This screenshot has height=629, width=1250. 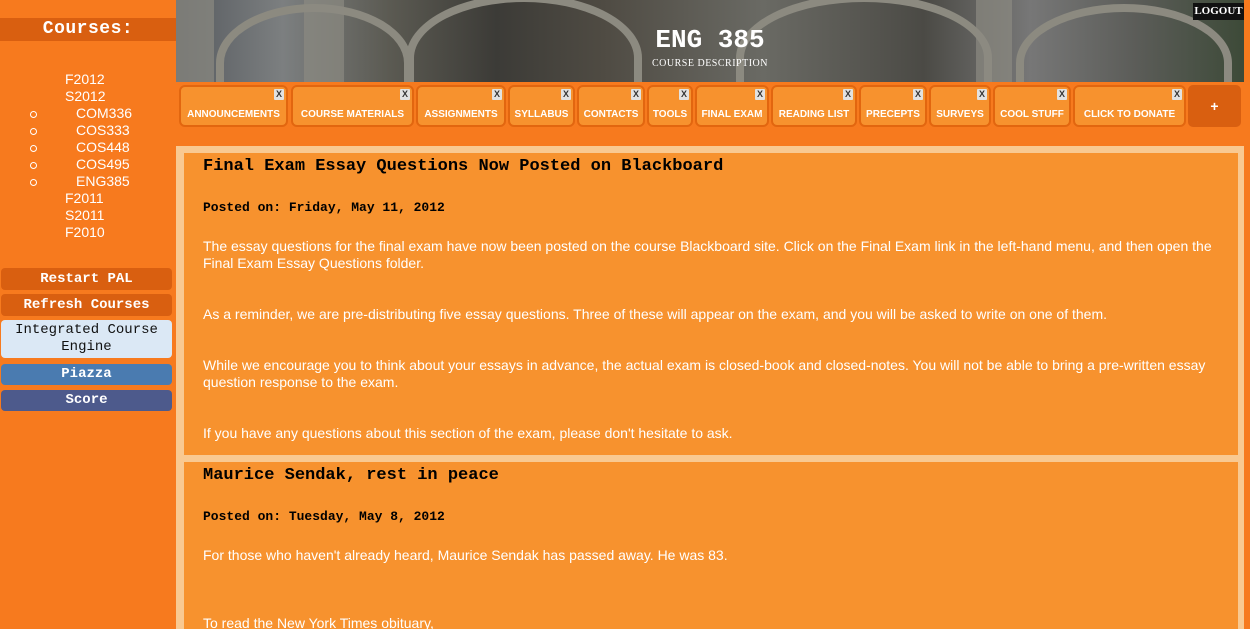 What do you see at coordinates (461, 106) in the screenshot?
I see `tab-assignments: ASSIGNMENTS X` at bounding box center [461, 106].